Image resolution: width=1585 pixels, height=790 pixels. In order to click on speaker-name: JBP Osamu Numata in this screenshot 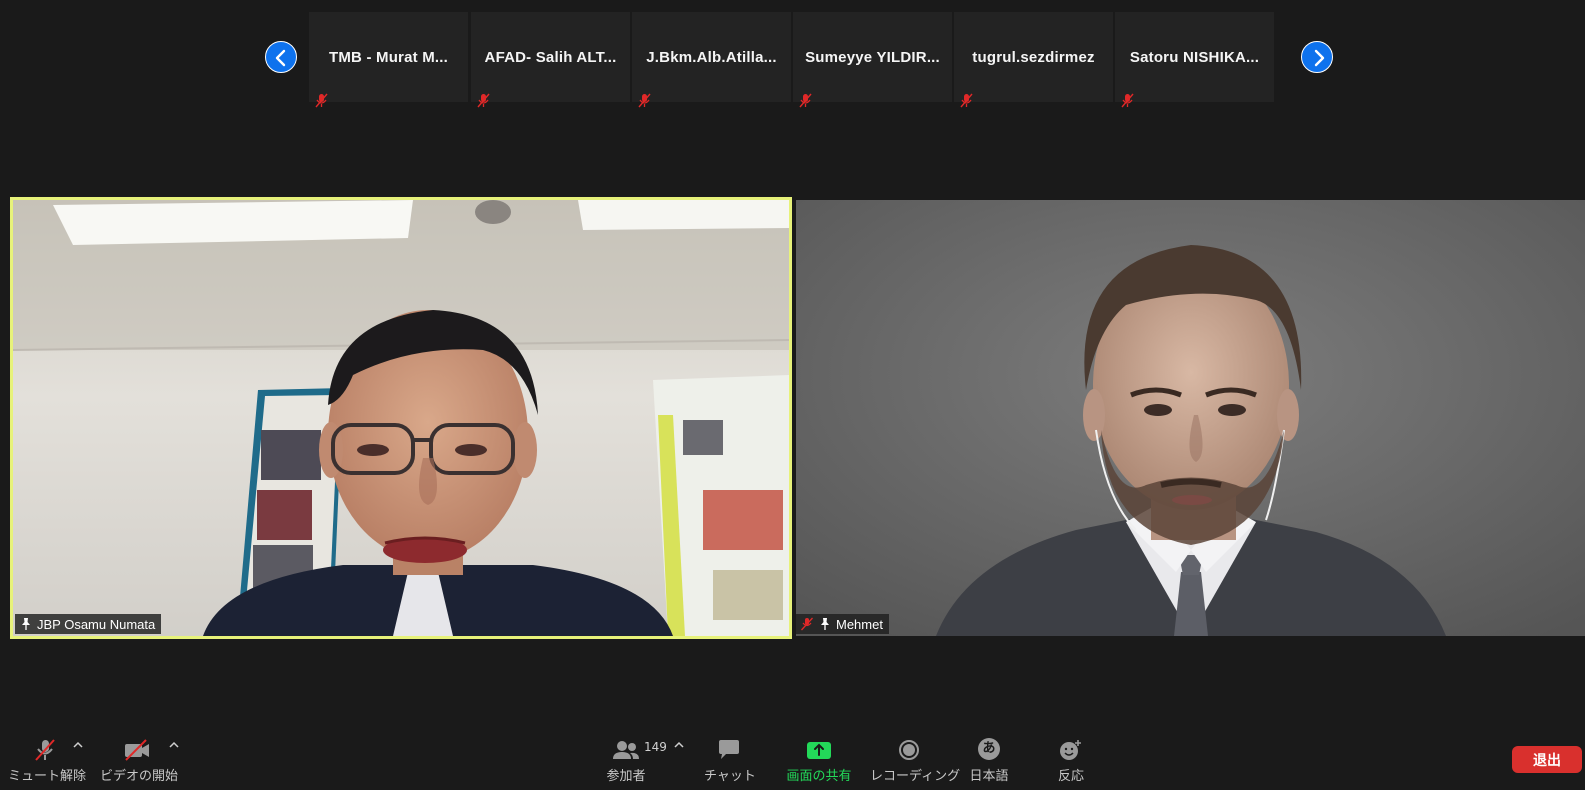, I will do `click(96, 624)`.